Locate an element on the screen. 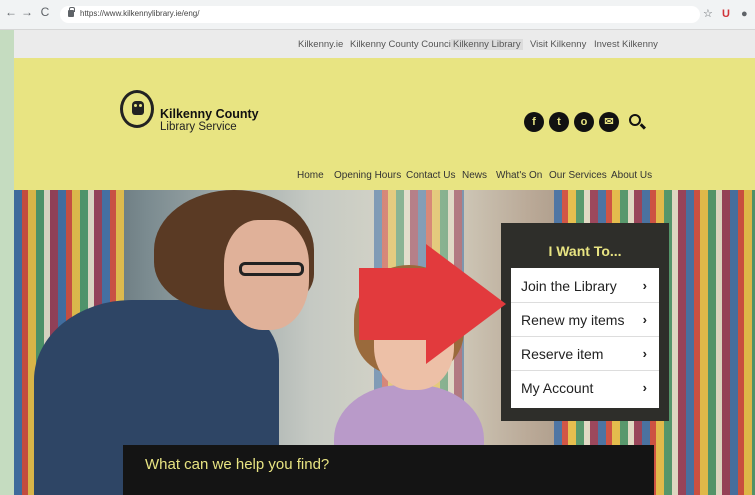 This screenshot has width=755, height=495. facebook-icon: f is located at coordinates (534, 122).